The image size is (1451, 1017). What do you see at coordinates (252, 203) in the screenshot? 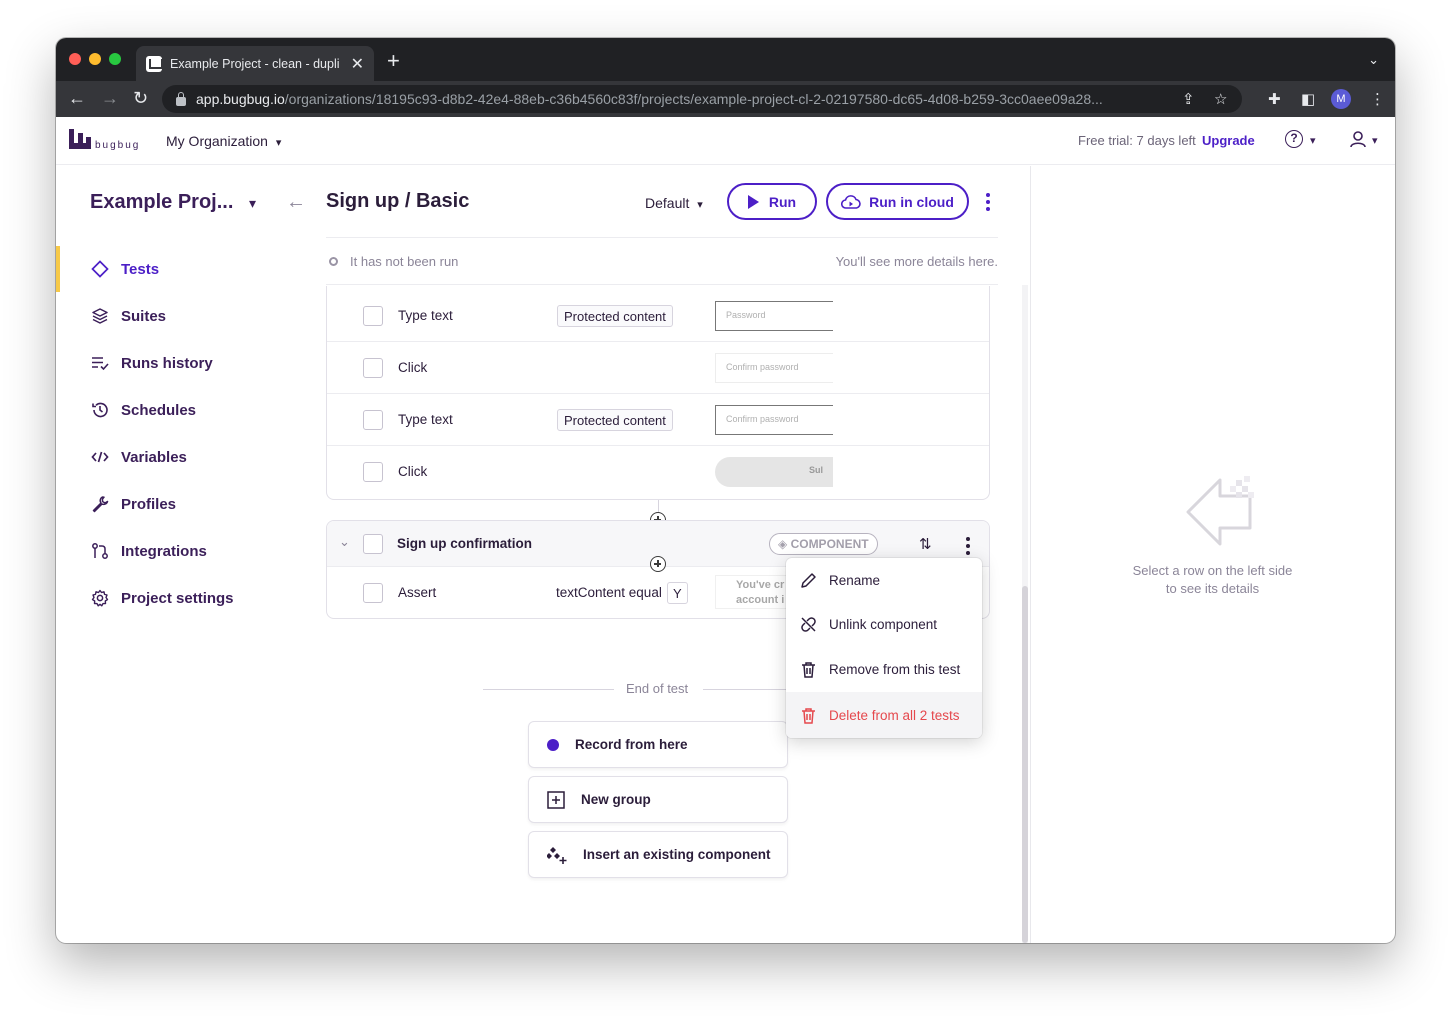
I see `project-chevron-icon: ▾` at bounding box center [252, 203].